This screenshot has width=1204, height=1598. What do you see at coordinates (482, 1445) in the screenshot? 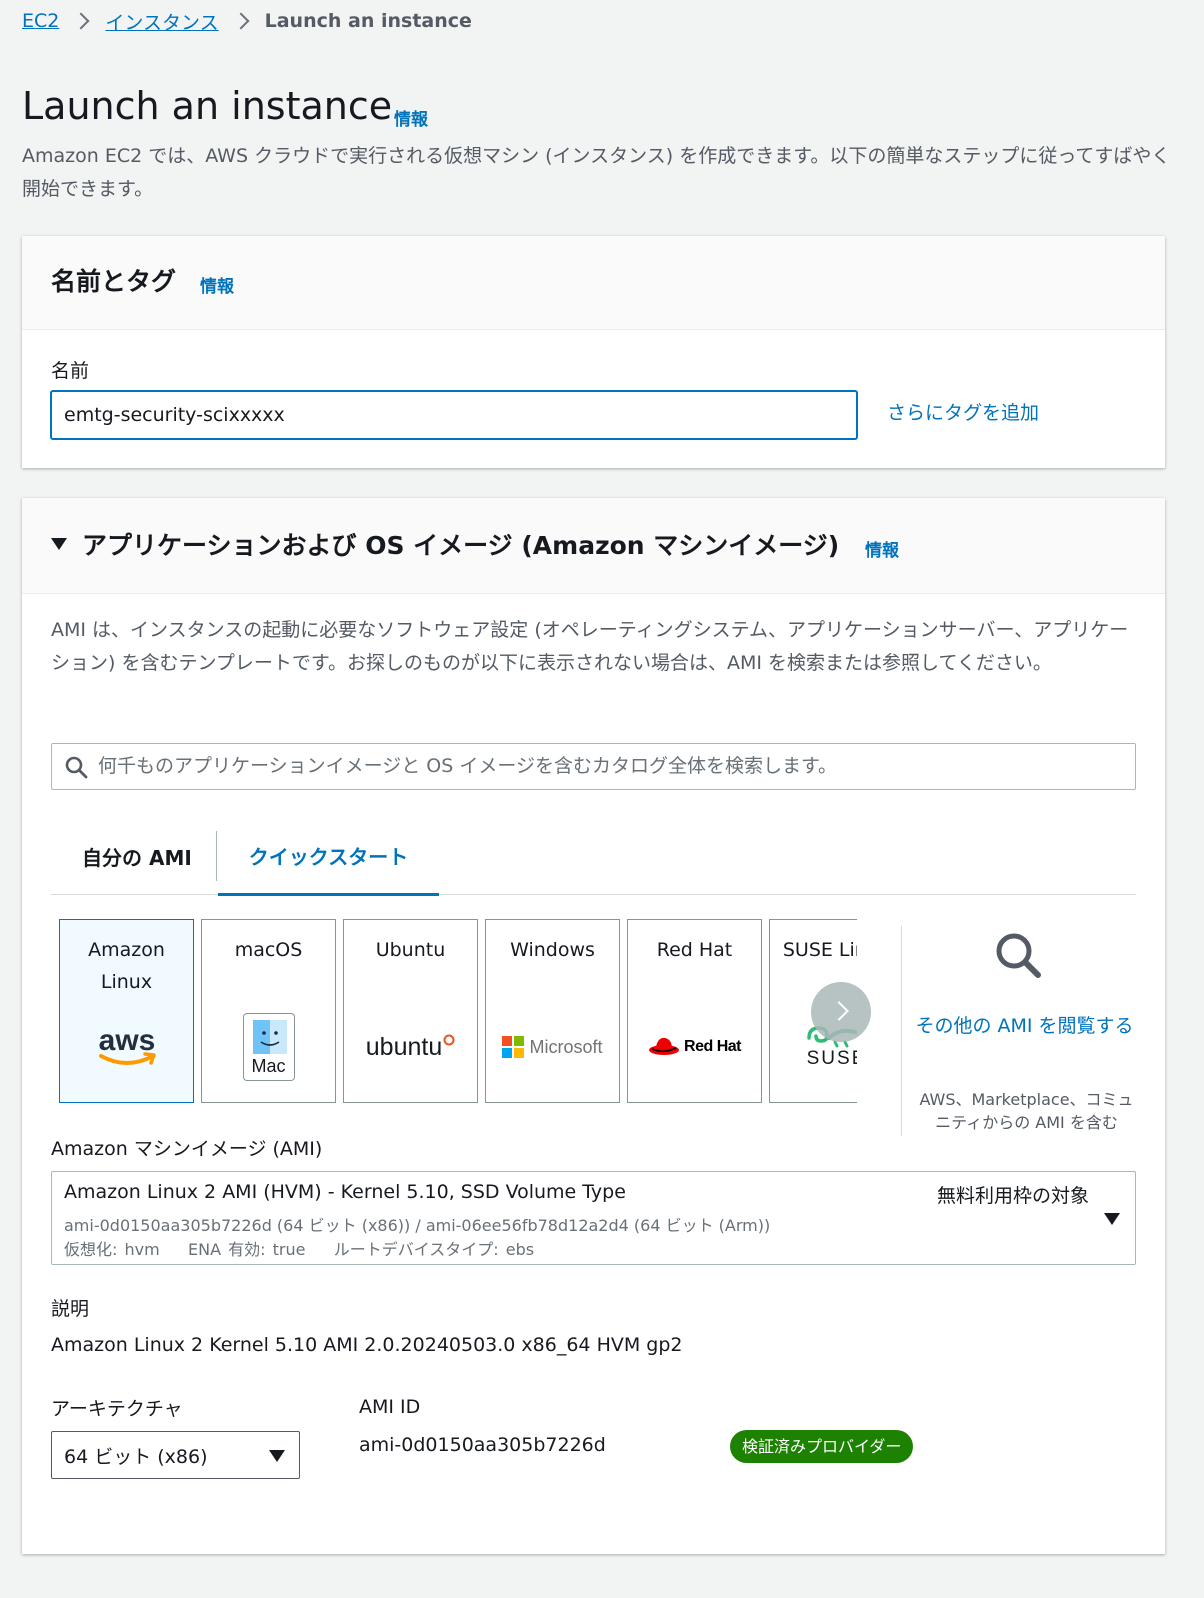
I see `ami-id-value: ami-0d0150aa305b7226d` at bounding box center [482, 1445].